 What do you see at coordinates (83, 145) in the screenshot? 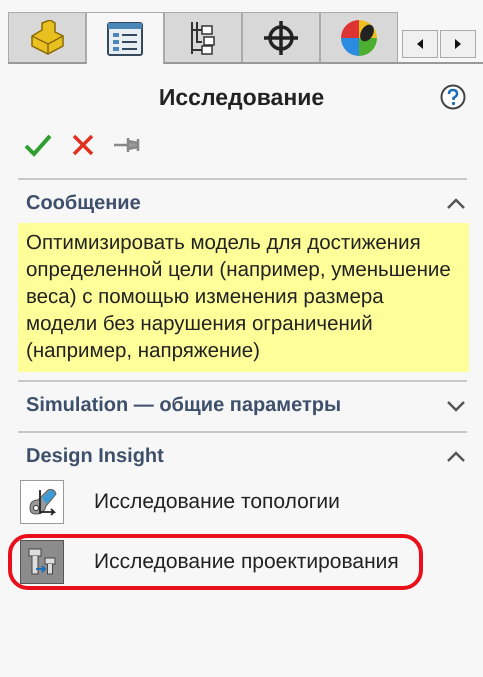
I see `cancel-x-icon` at bounding box center [83, 145].